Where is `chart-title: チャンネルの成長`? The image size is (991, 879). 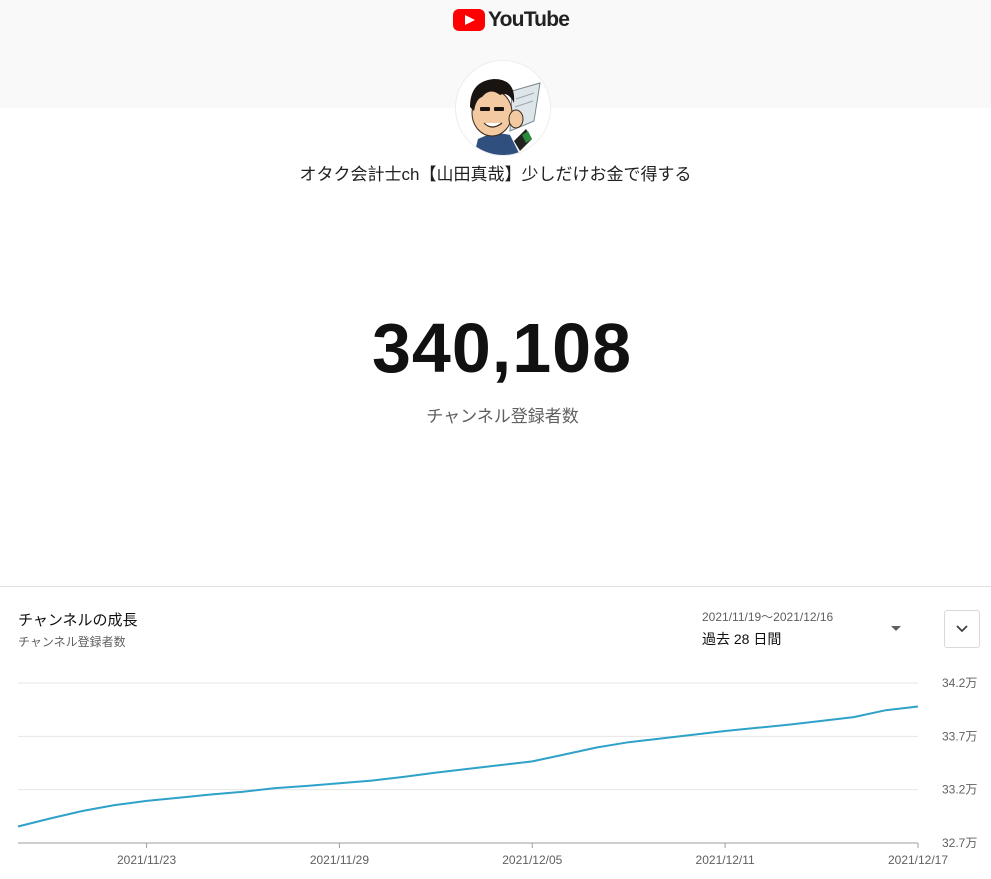 chart-title: チャンネルの成長 is located at coordinates (78, 620).